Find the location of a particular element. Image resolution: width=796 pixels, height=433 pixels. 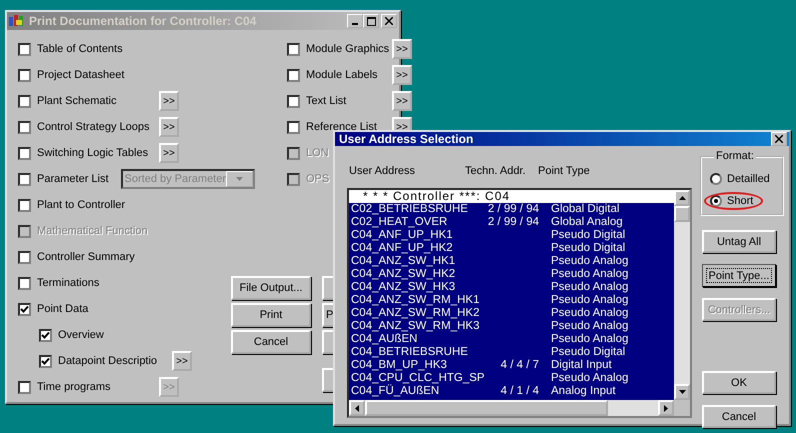

column-header: Techn. Addr. is located at coordinates (496, 171).